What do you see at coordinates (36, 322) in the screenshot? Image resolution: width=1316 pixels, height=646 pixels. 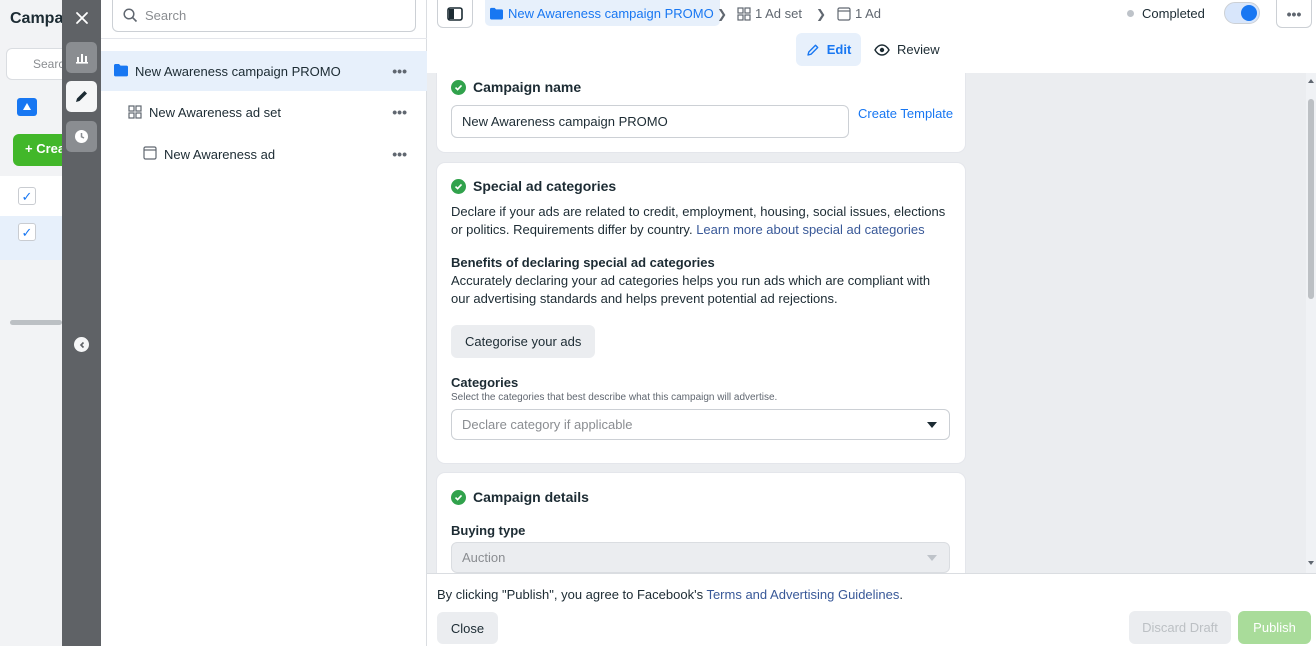 I see `background-scrollbar` at bounding box center [36, 322].